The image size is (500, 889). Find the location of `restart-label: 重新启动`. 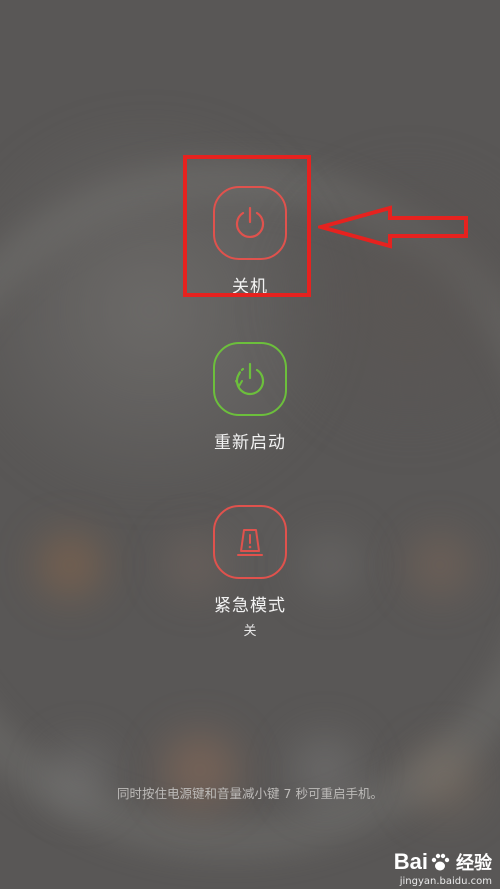

restart-label: 重新启动 is located at coordinates (250, 443).